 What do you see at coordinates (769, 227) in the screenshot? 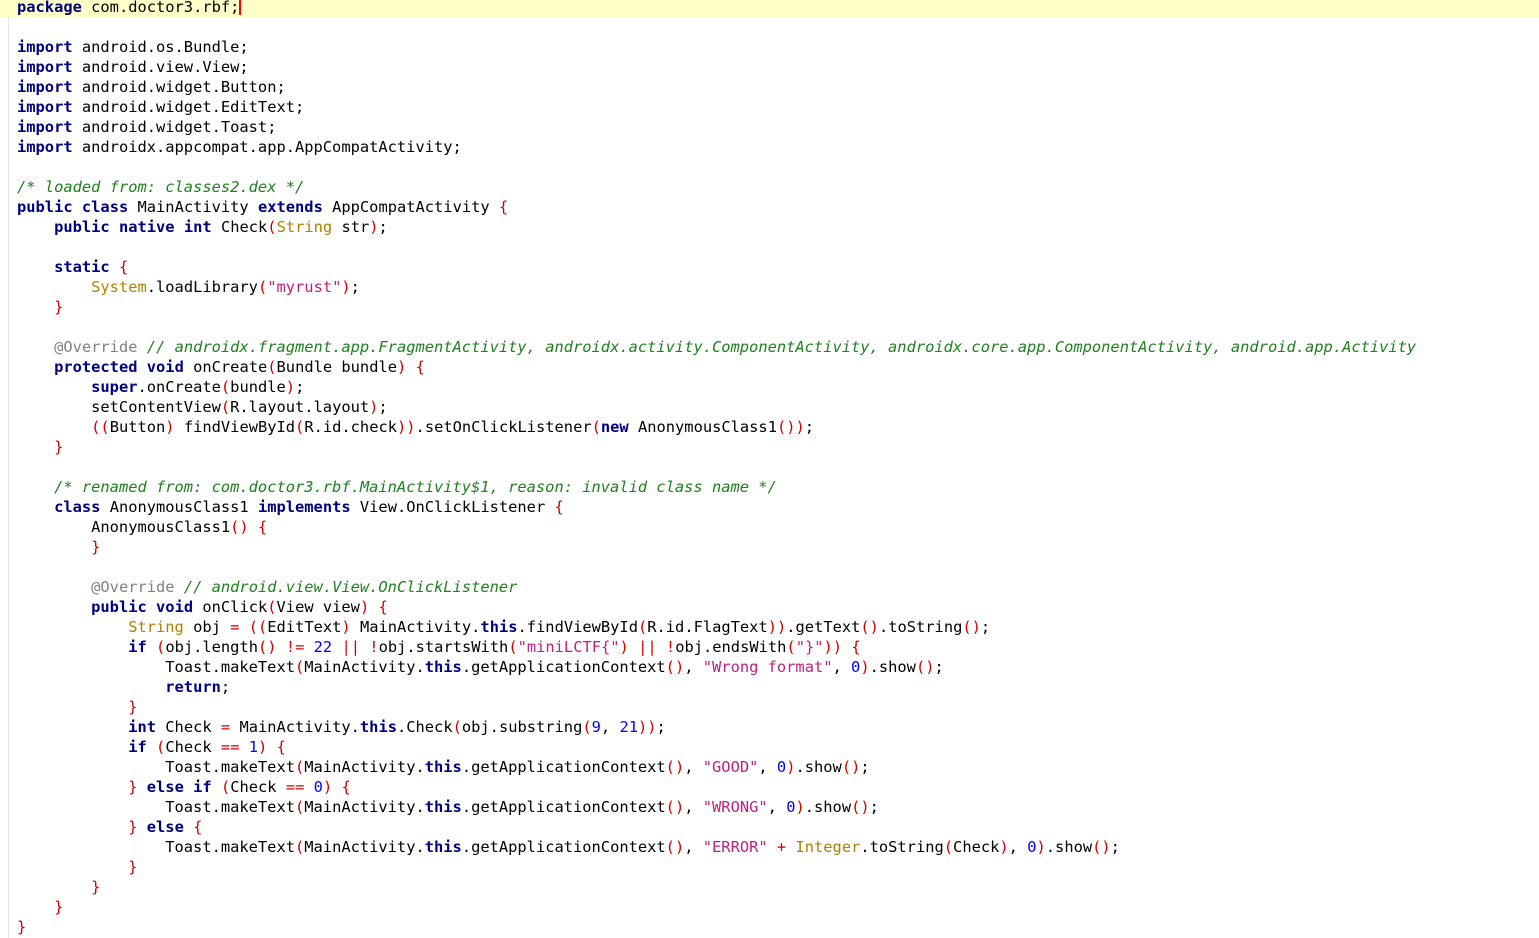
I see `code-line: public native int Check(String str);` at bounding box center [769, 227].